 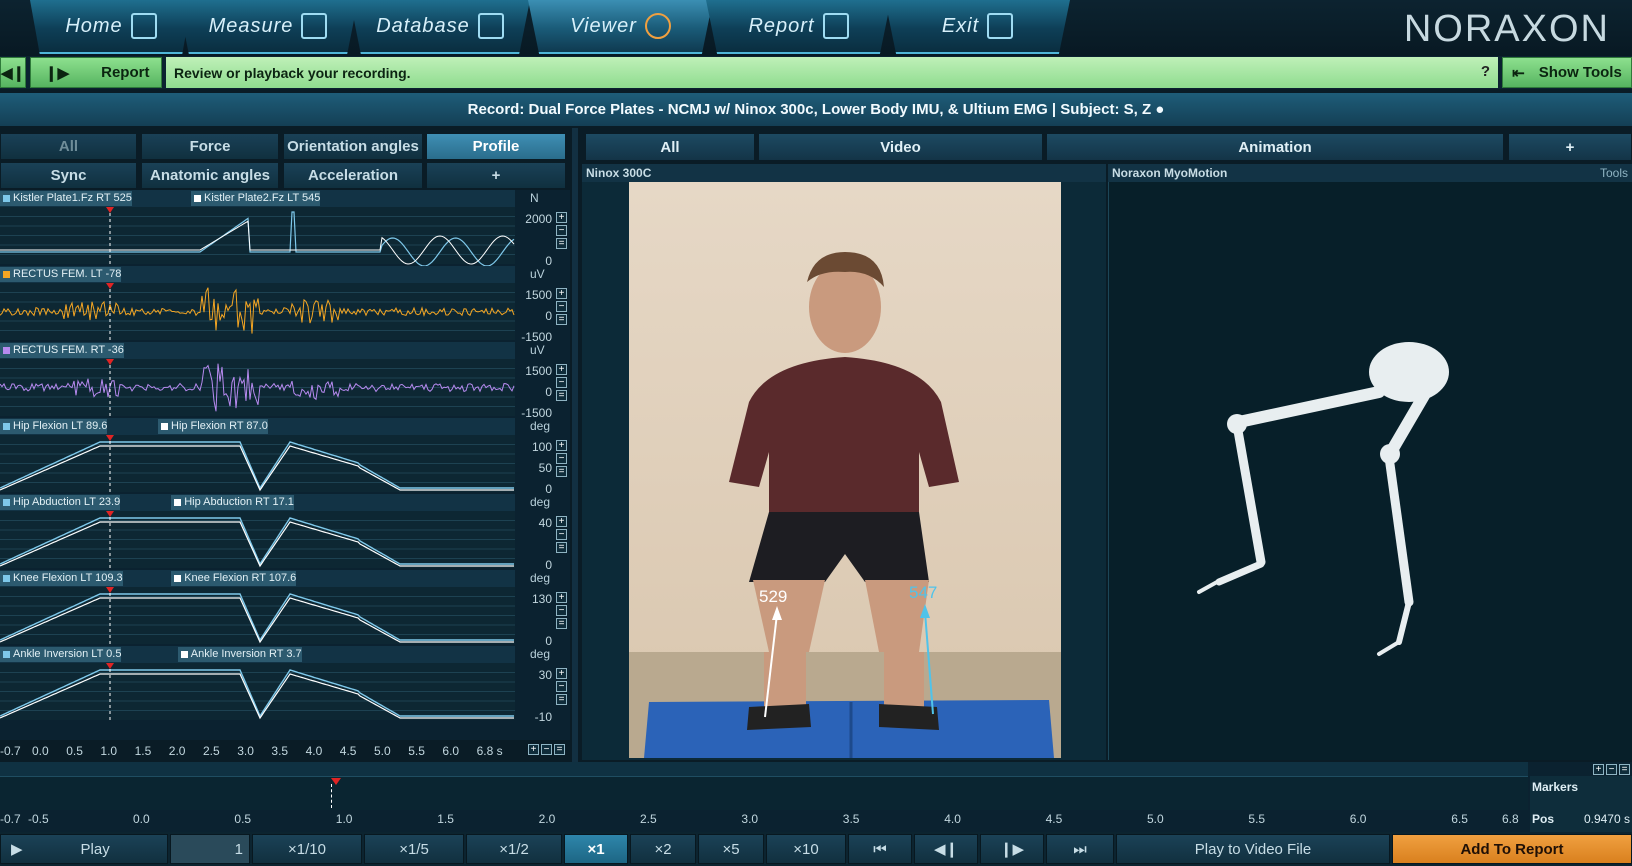 I want to click on channel-label: RECTUS FEM. LT -78, so click(x=60, y=274).